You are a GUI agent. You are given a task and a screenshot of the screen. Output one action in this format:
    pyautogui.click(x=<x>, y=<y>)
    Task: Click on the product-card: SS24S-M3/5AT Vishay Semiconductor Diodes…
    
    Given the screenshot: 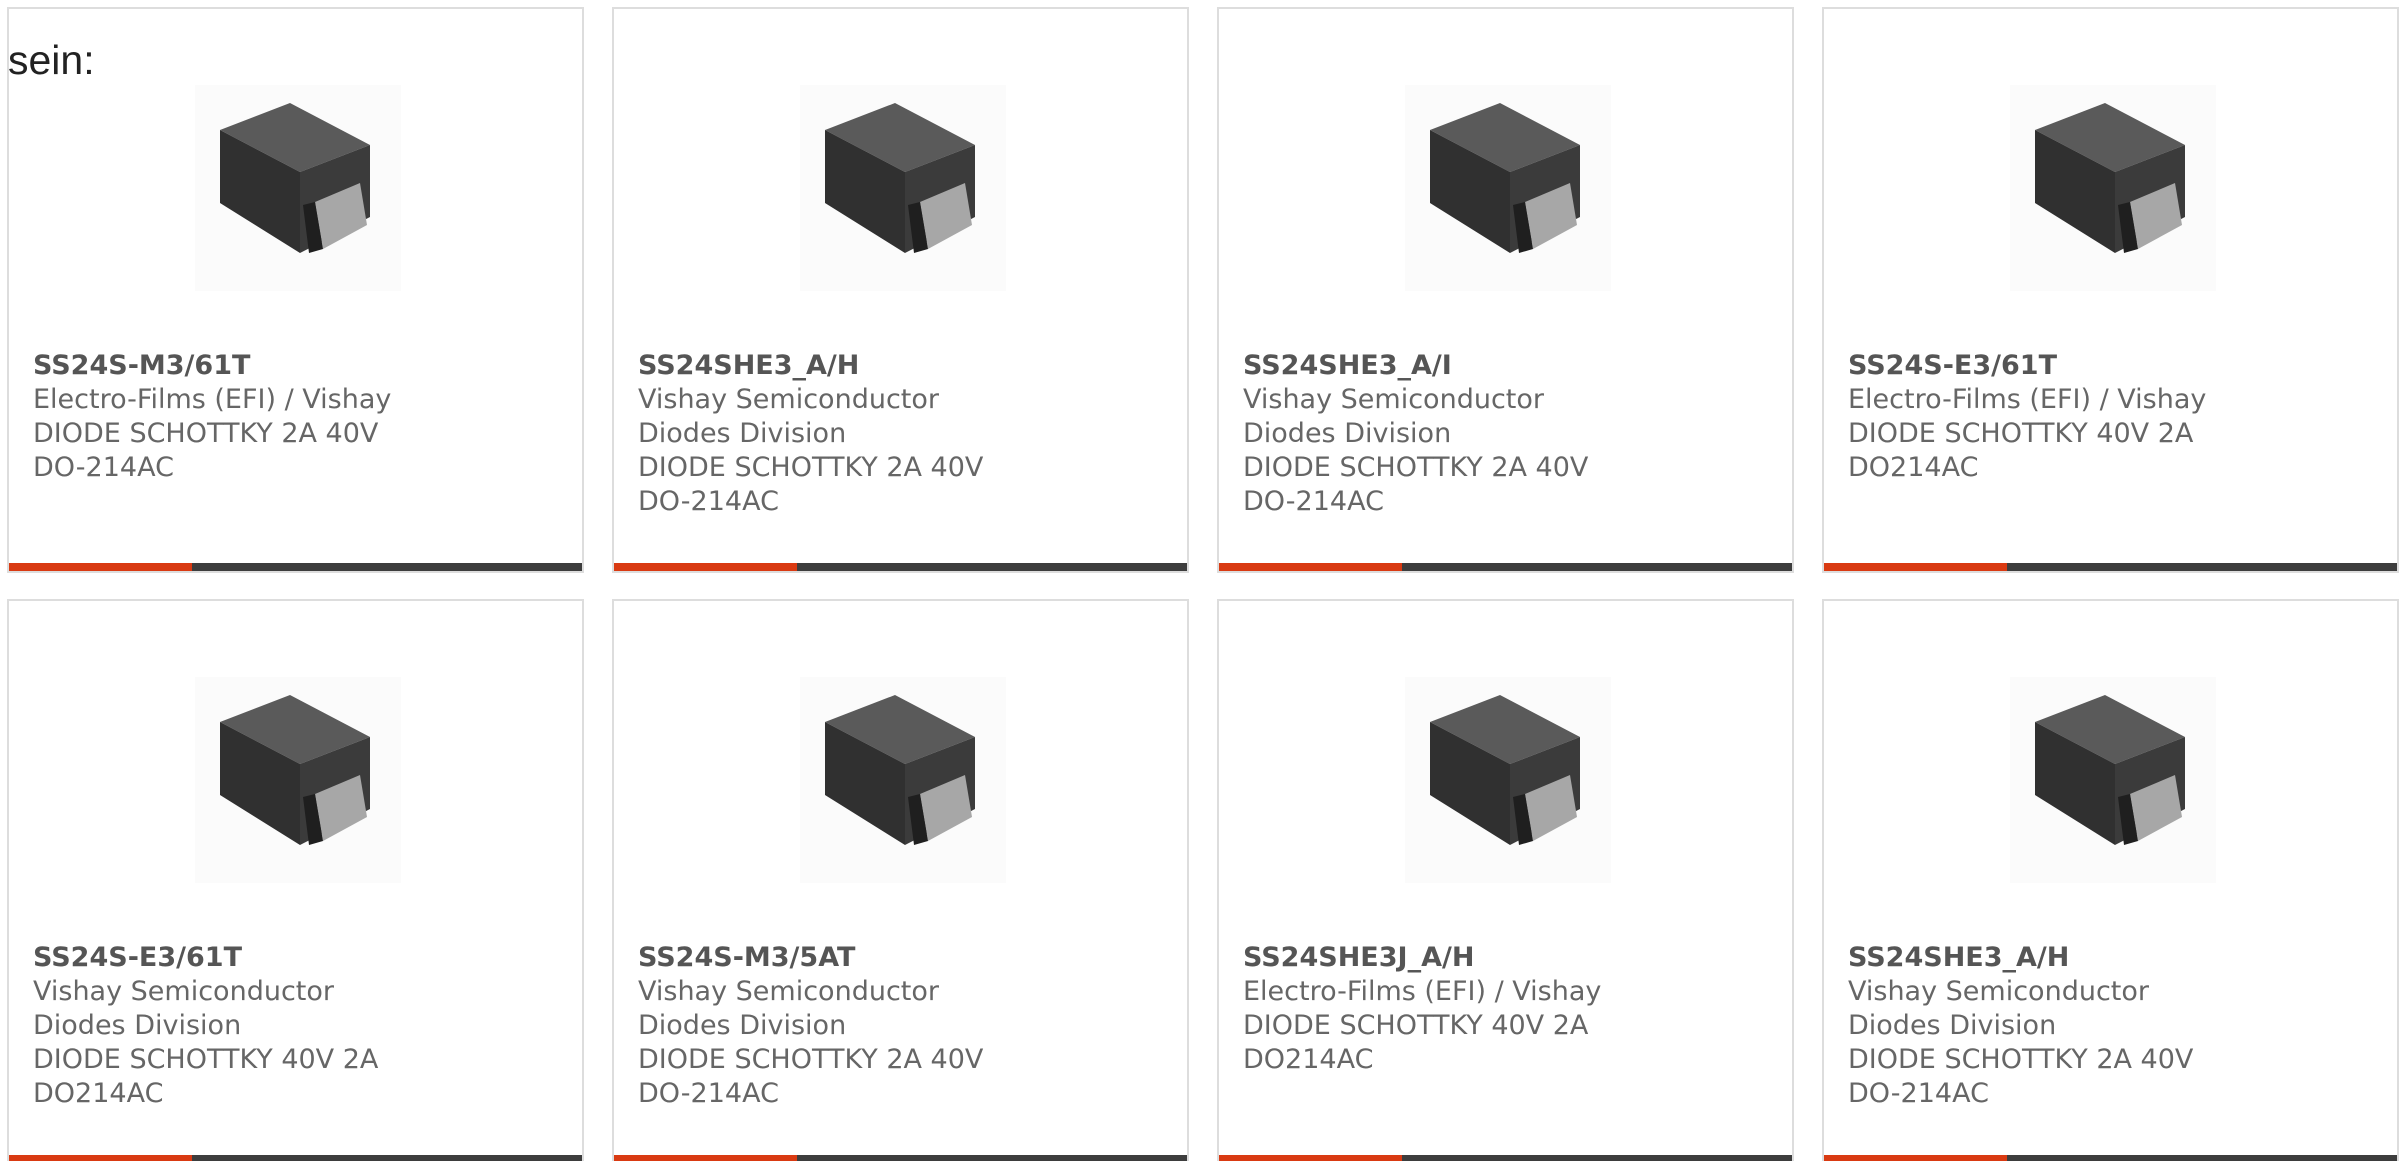 What is the action you would take?
    pyautogui.click(x=900, y=880)
    